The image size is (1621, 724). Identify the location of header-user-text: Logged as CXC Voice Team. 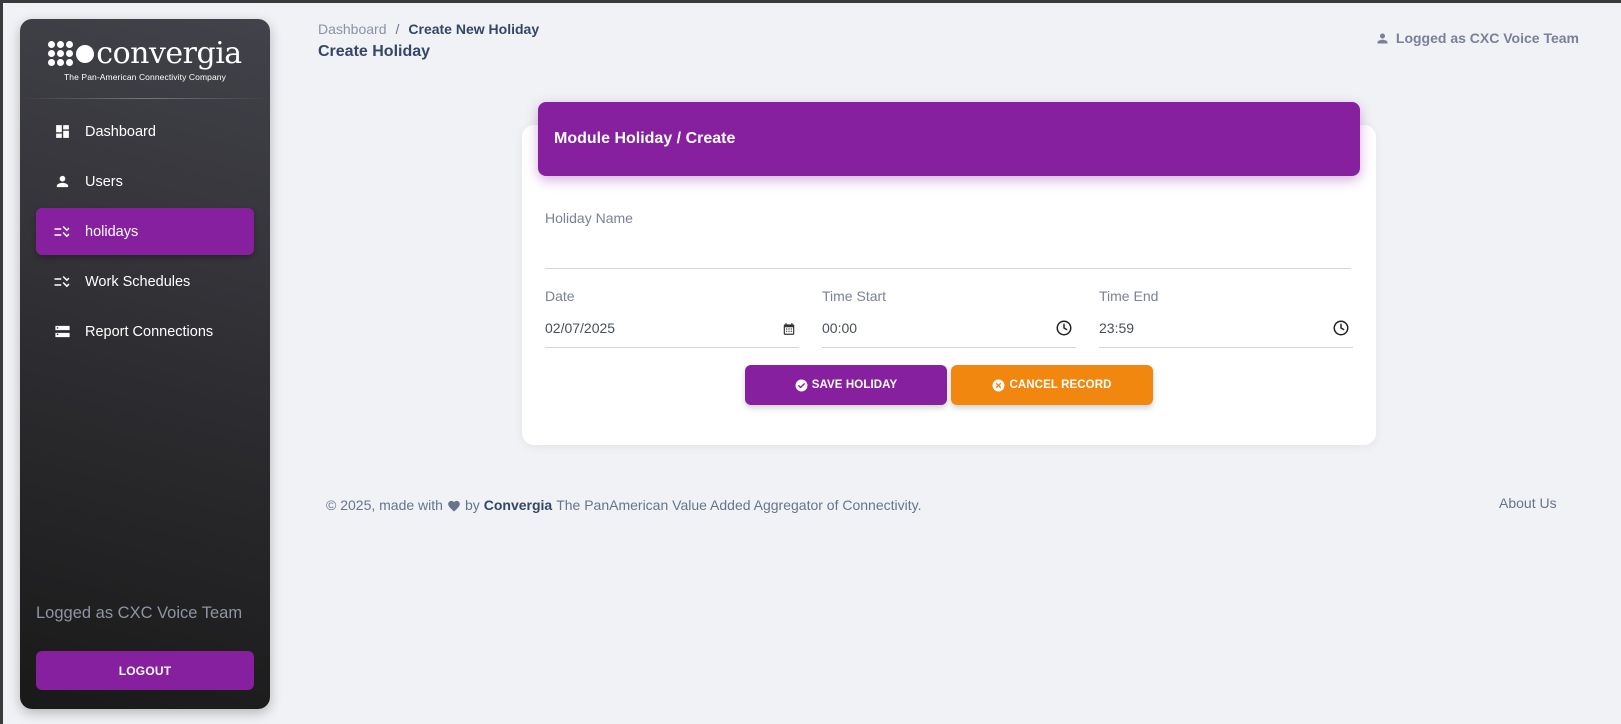
(1487, 38).